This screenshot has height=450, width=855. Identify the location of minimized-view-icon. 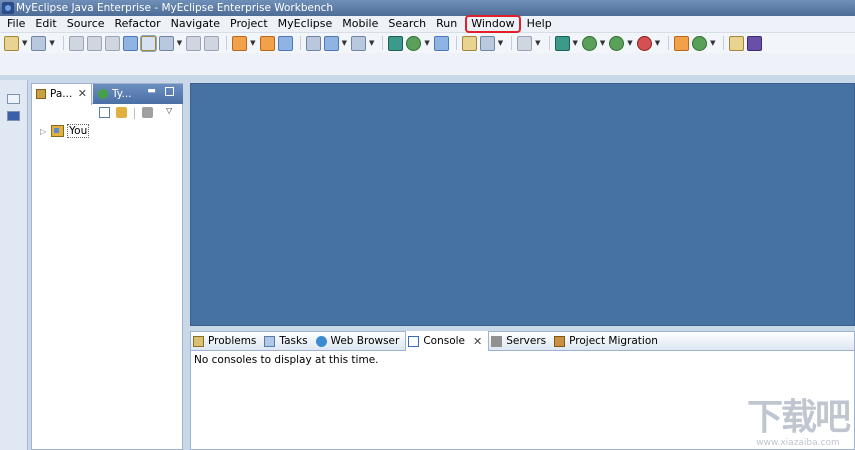
(13, 116).